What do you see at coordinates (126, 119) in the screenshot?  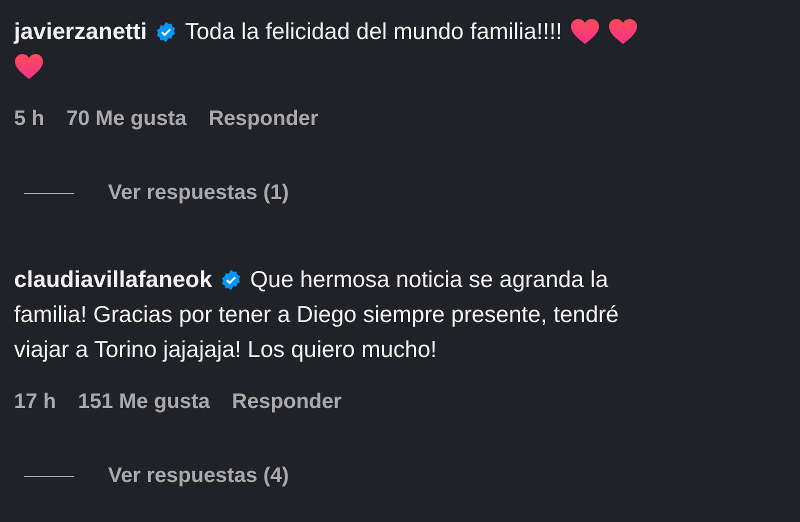 I see `likes-count: 70 Me gusta` at bounding box center [126, 119].